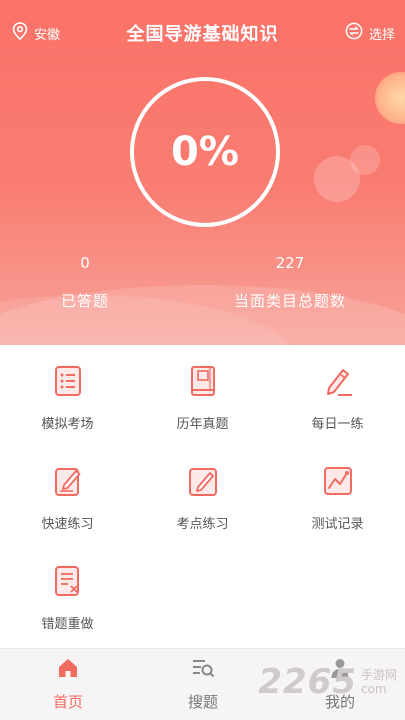 The width and height of the screenshot is (405, 720). I want to click on watermark-line2: com, so click(373, 689).